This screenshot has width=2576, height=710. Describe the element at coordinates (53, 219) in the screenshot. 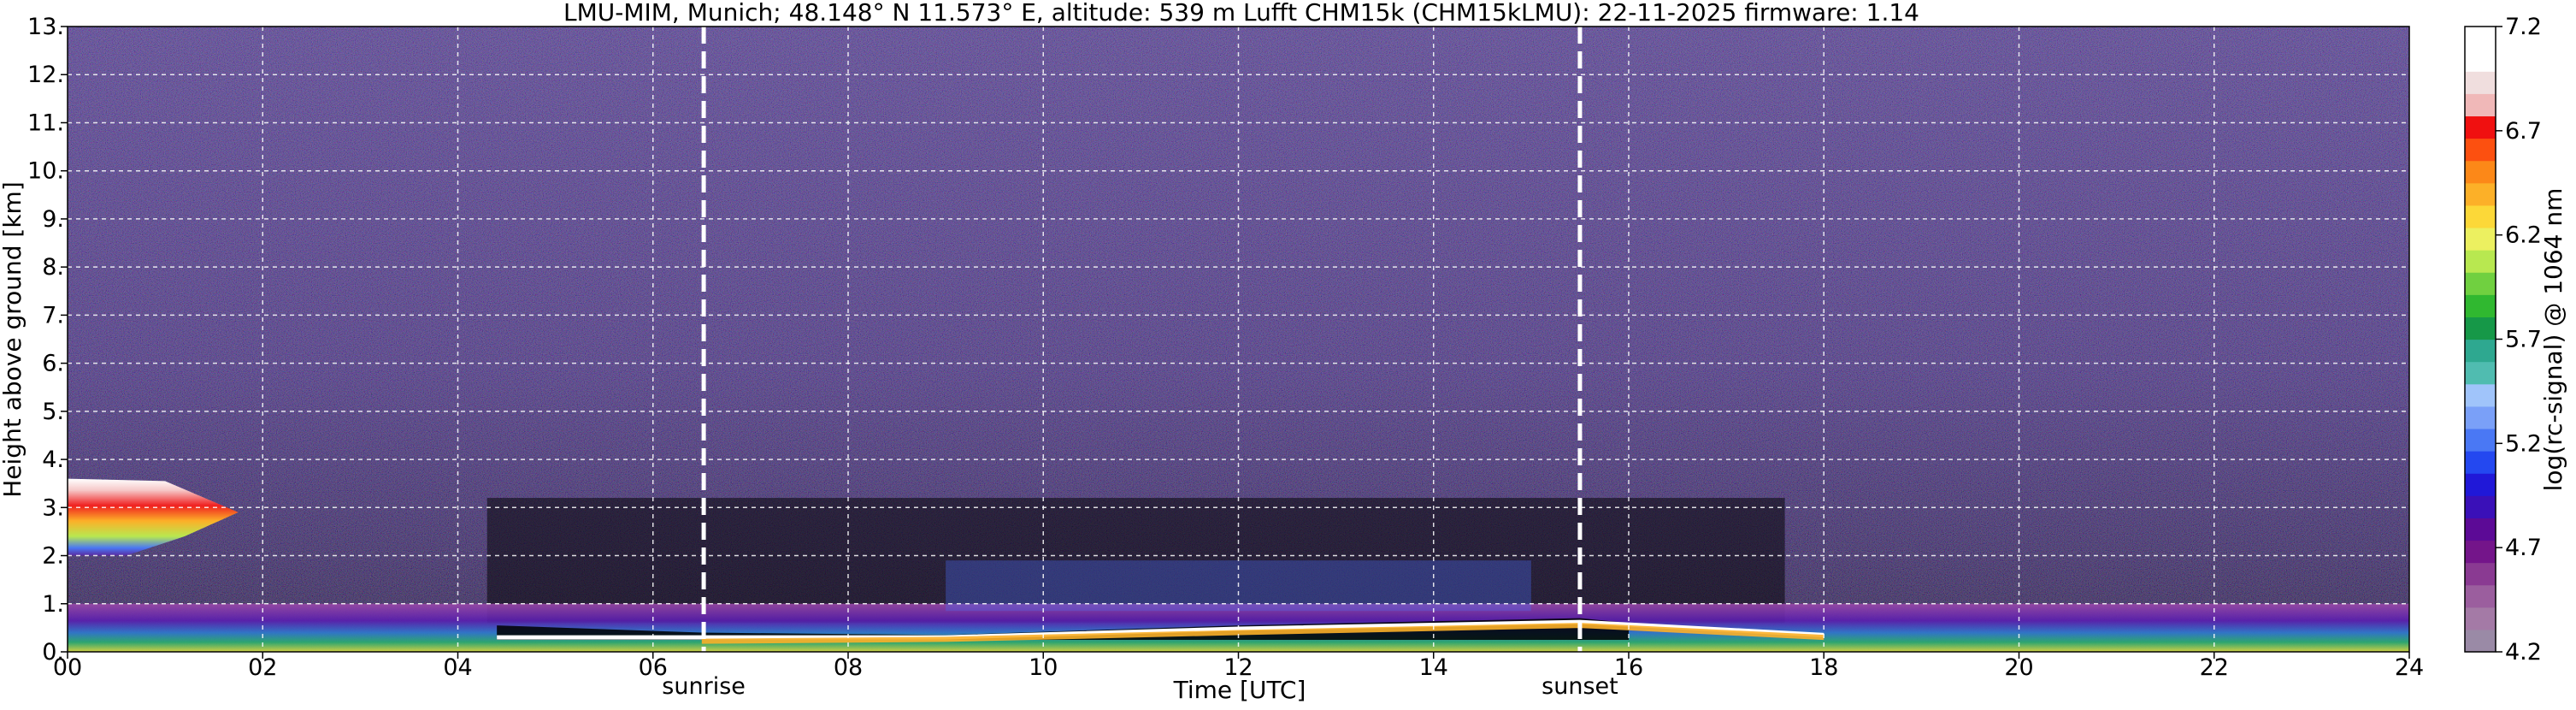

I see `y-tick-label: 9.` at that location.